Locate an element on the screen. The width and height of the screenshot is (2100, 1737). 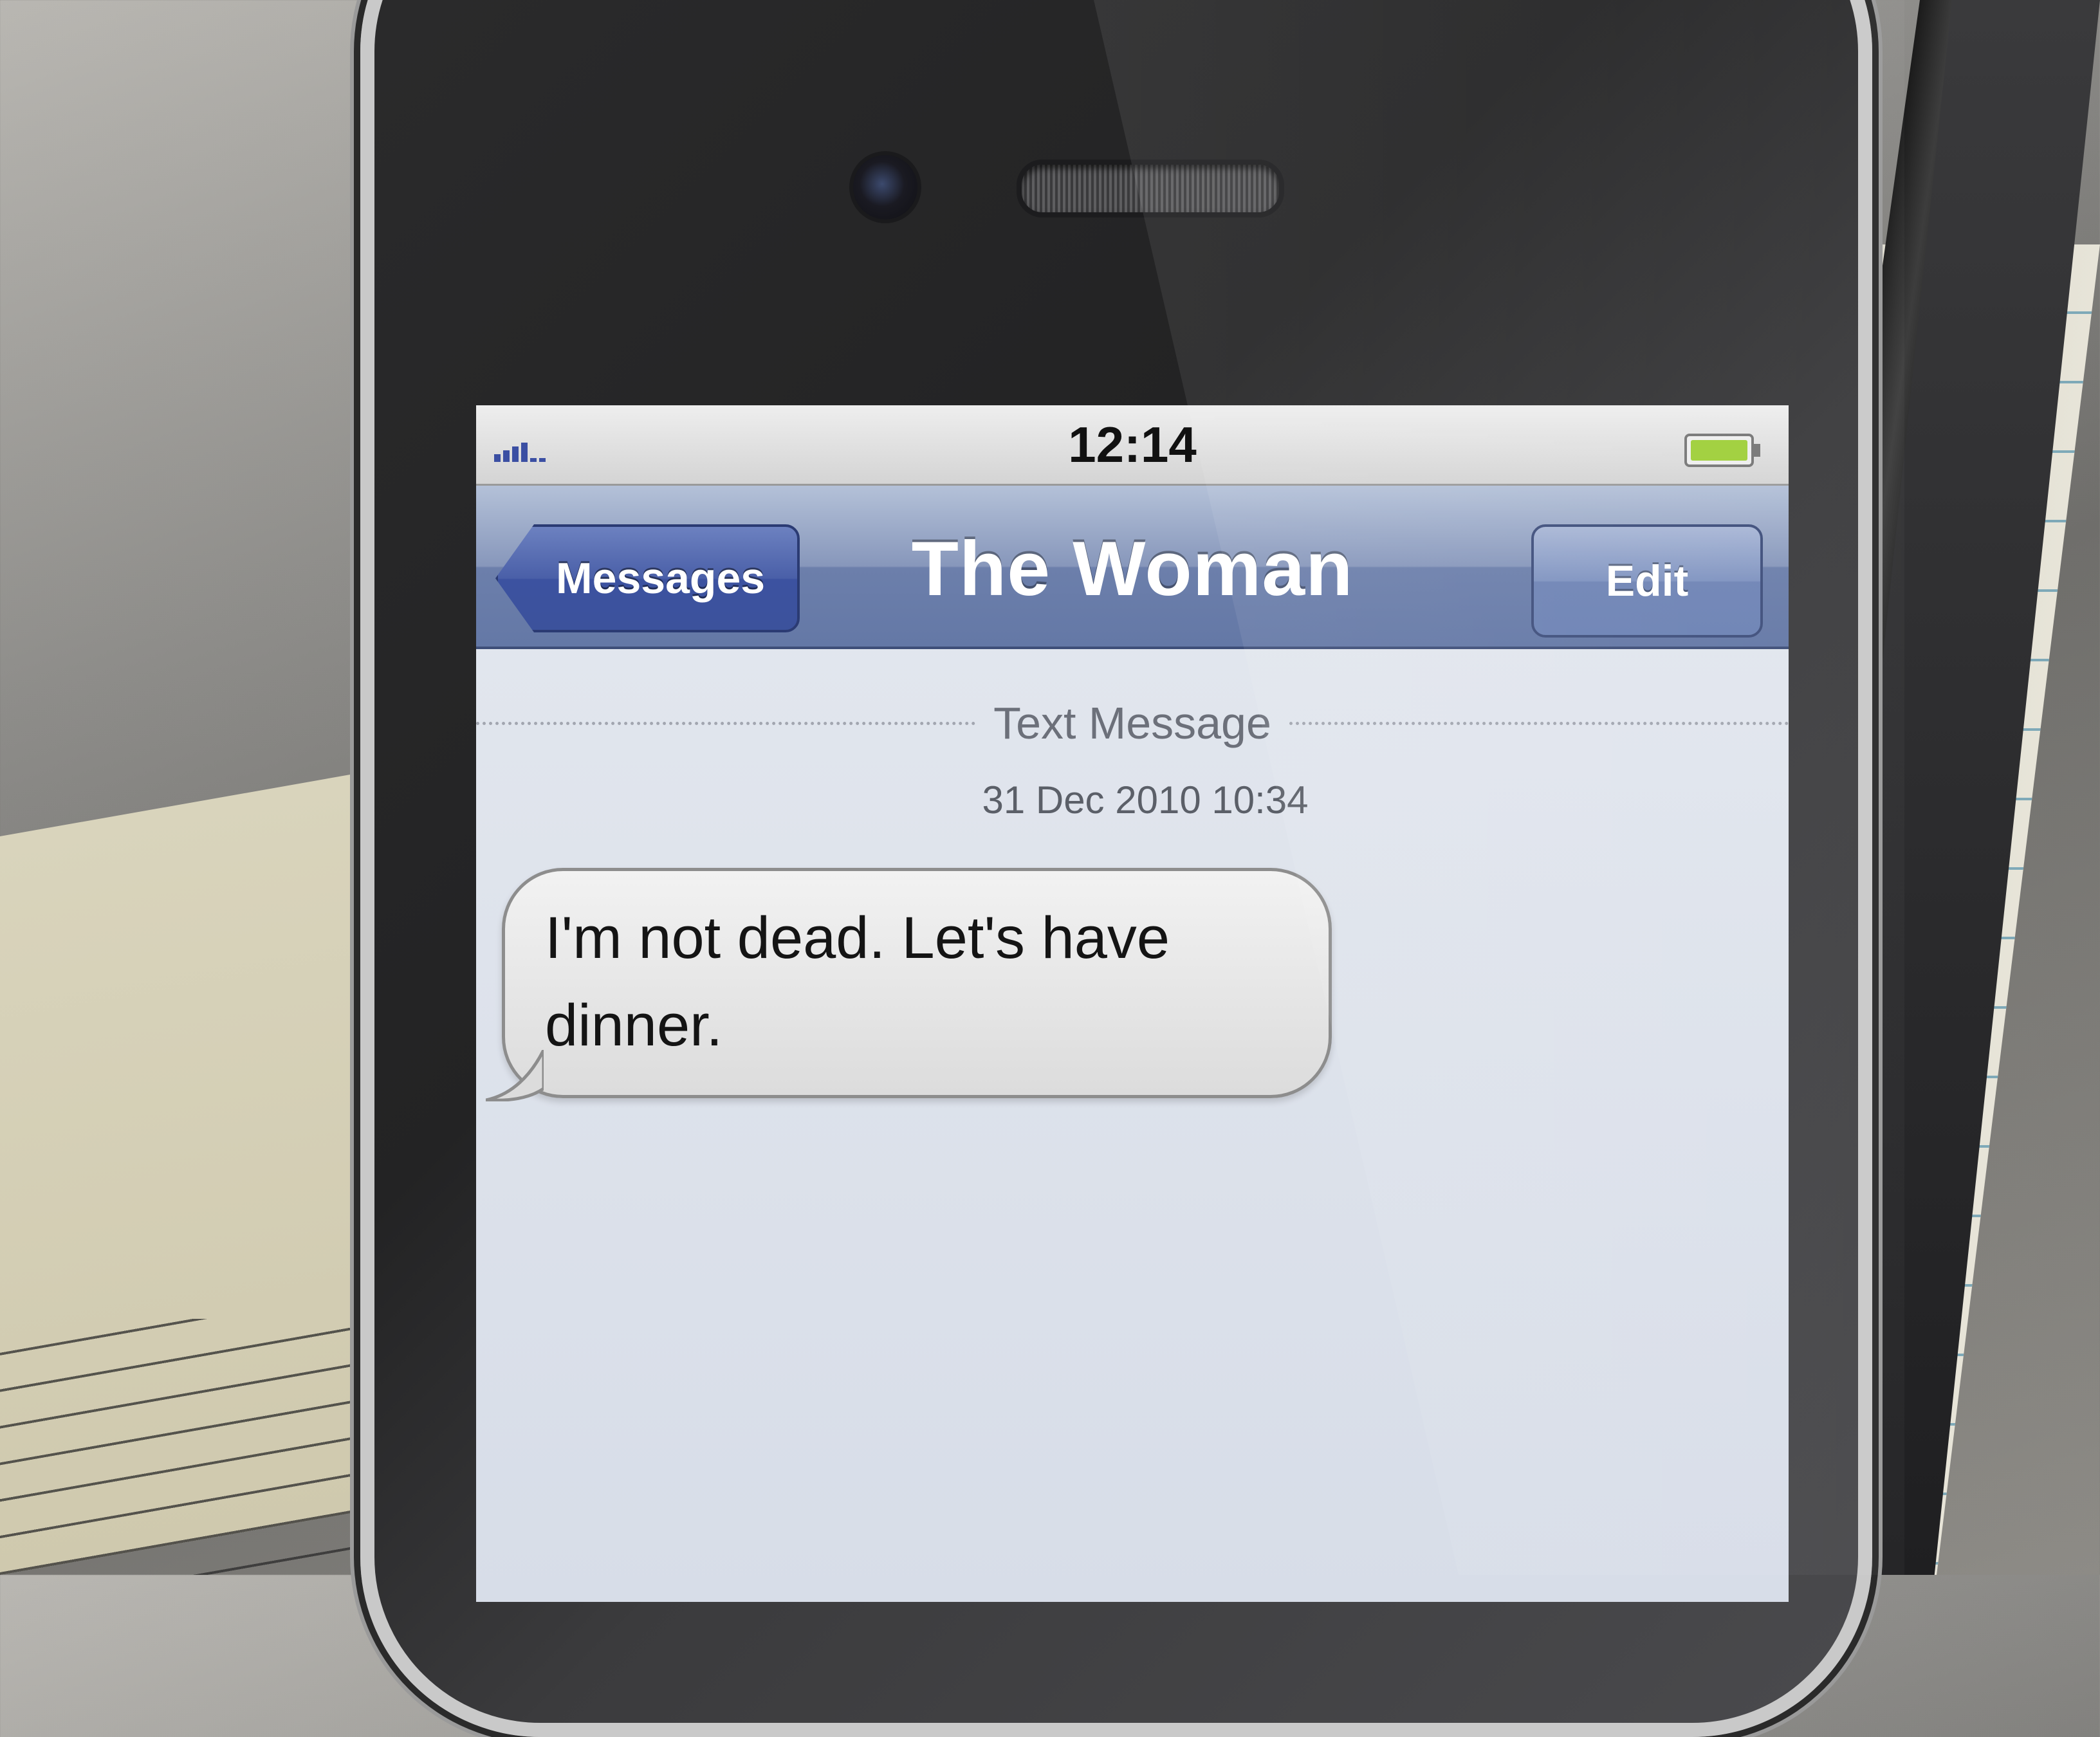
message-timestamp: 31 Dec 2010 10:34 is located at coordinates (1146, 800).